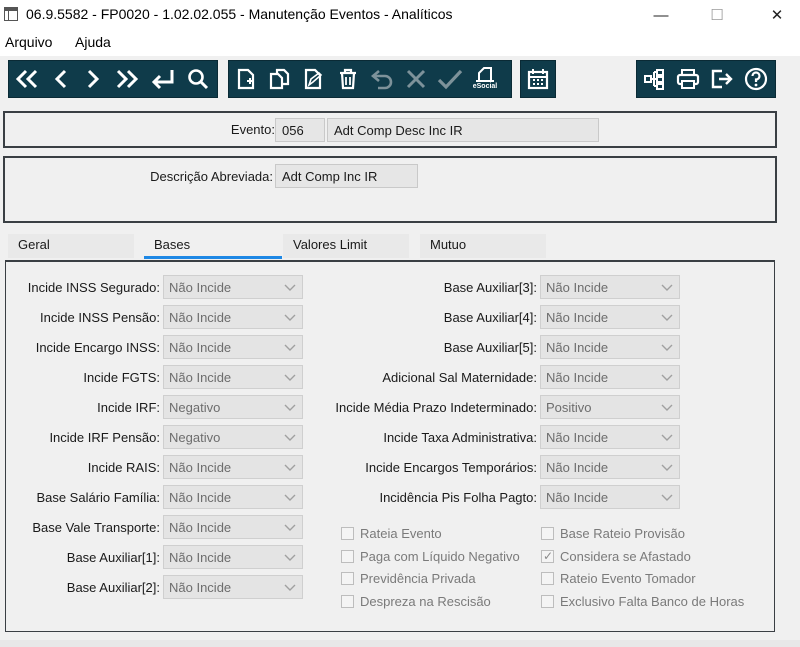  What do you see at coordinates (625, 556) in the screenshot?
I see `considera-se-afastado-label: Considera se Afastado` at bounding box center [625, 556].